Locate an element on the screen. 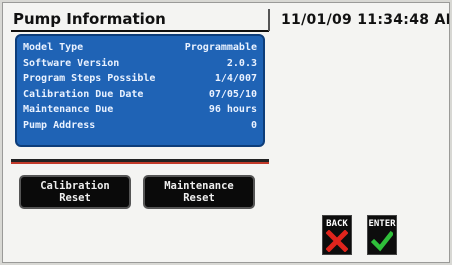 This screenshot has height=265, width=452. enter-label: ENTER is located at coordinates (382, 224).